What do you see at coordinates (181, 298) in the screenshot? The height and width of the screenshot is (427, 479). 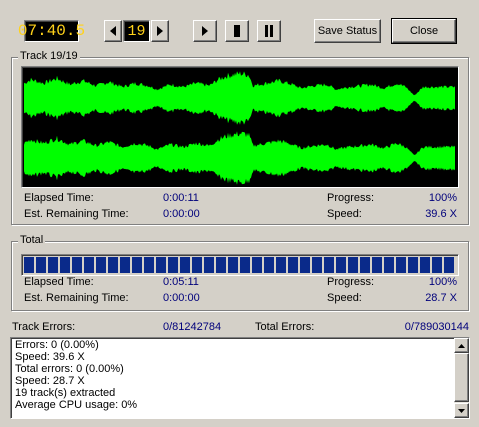 I see `total-remaining-value: 0:00:00` at bounding box center [181, 298].